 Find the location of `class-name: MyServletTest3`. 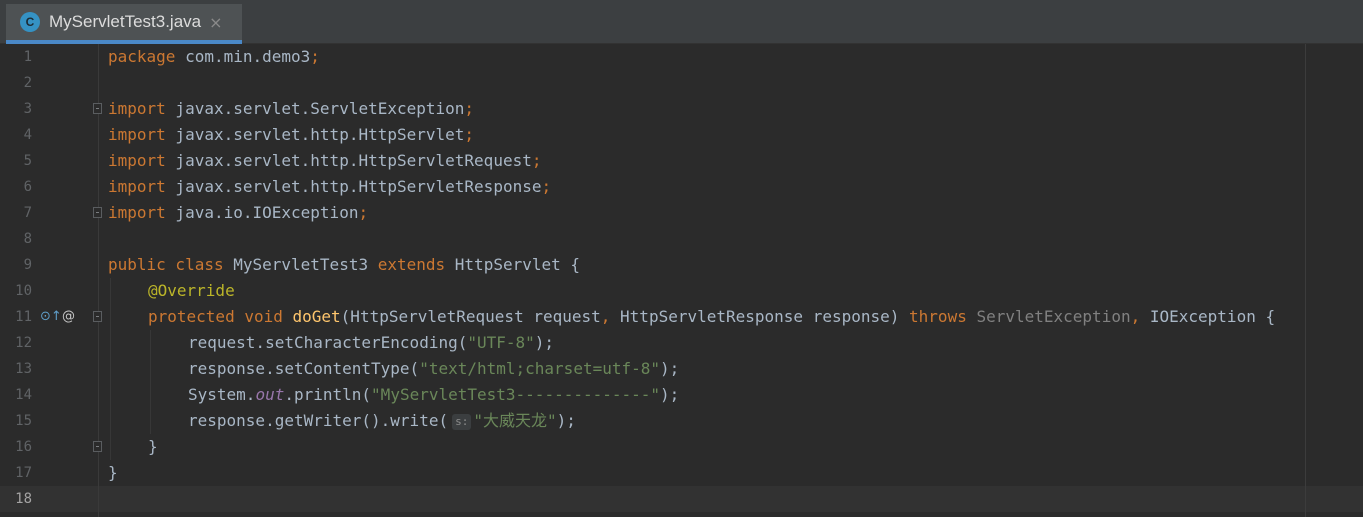

class-name: MyServletTest3 is located at coordinates (300, 264).